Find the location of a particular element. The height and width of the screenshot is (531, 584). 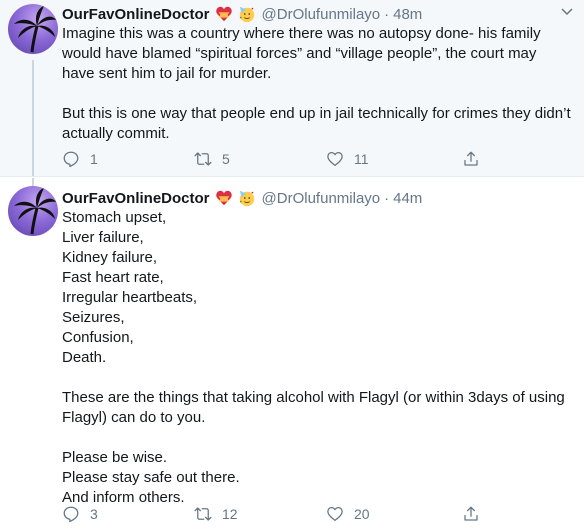

retweet-count: 5 is located at coordinates (226, 159).